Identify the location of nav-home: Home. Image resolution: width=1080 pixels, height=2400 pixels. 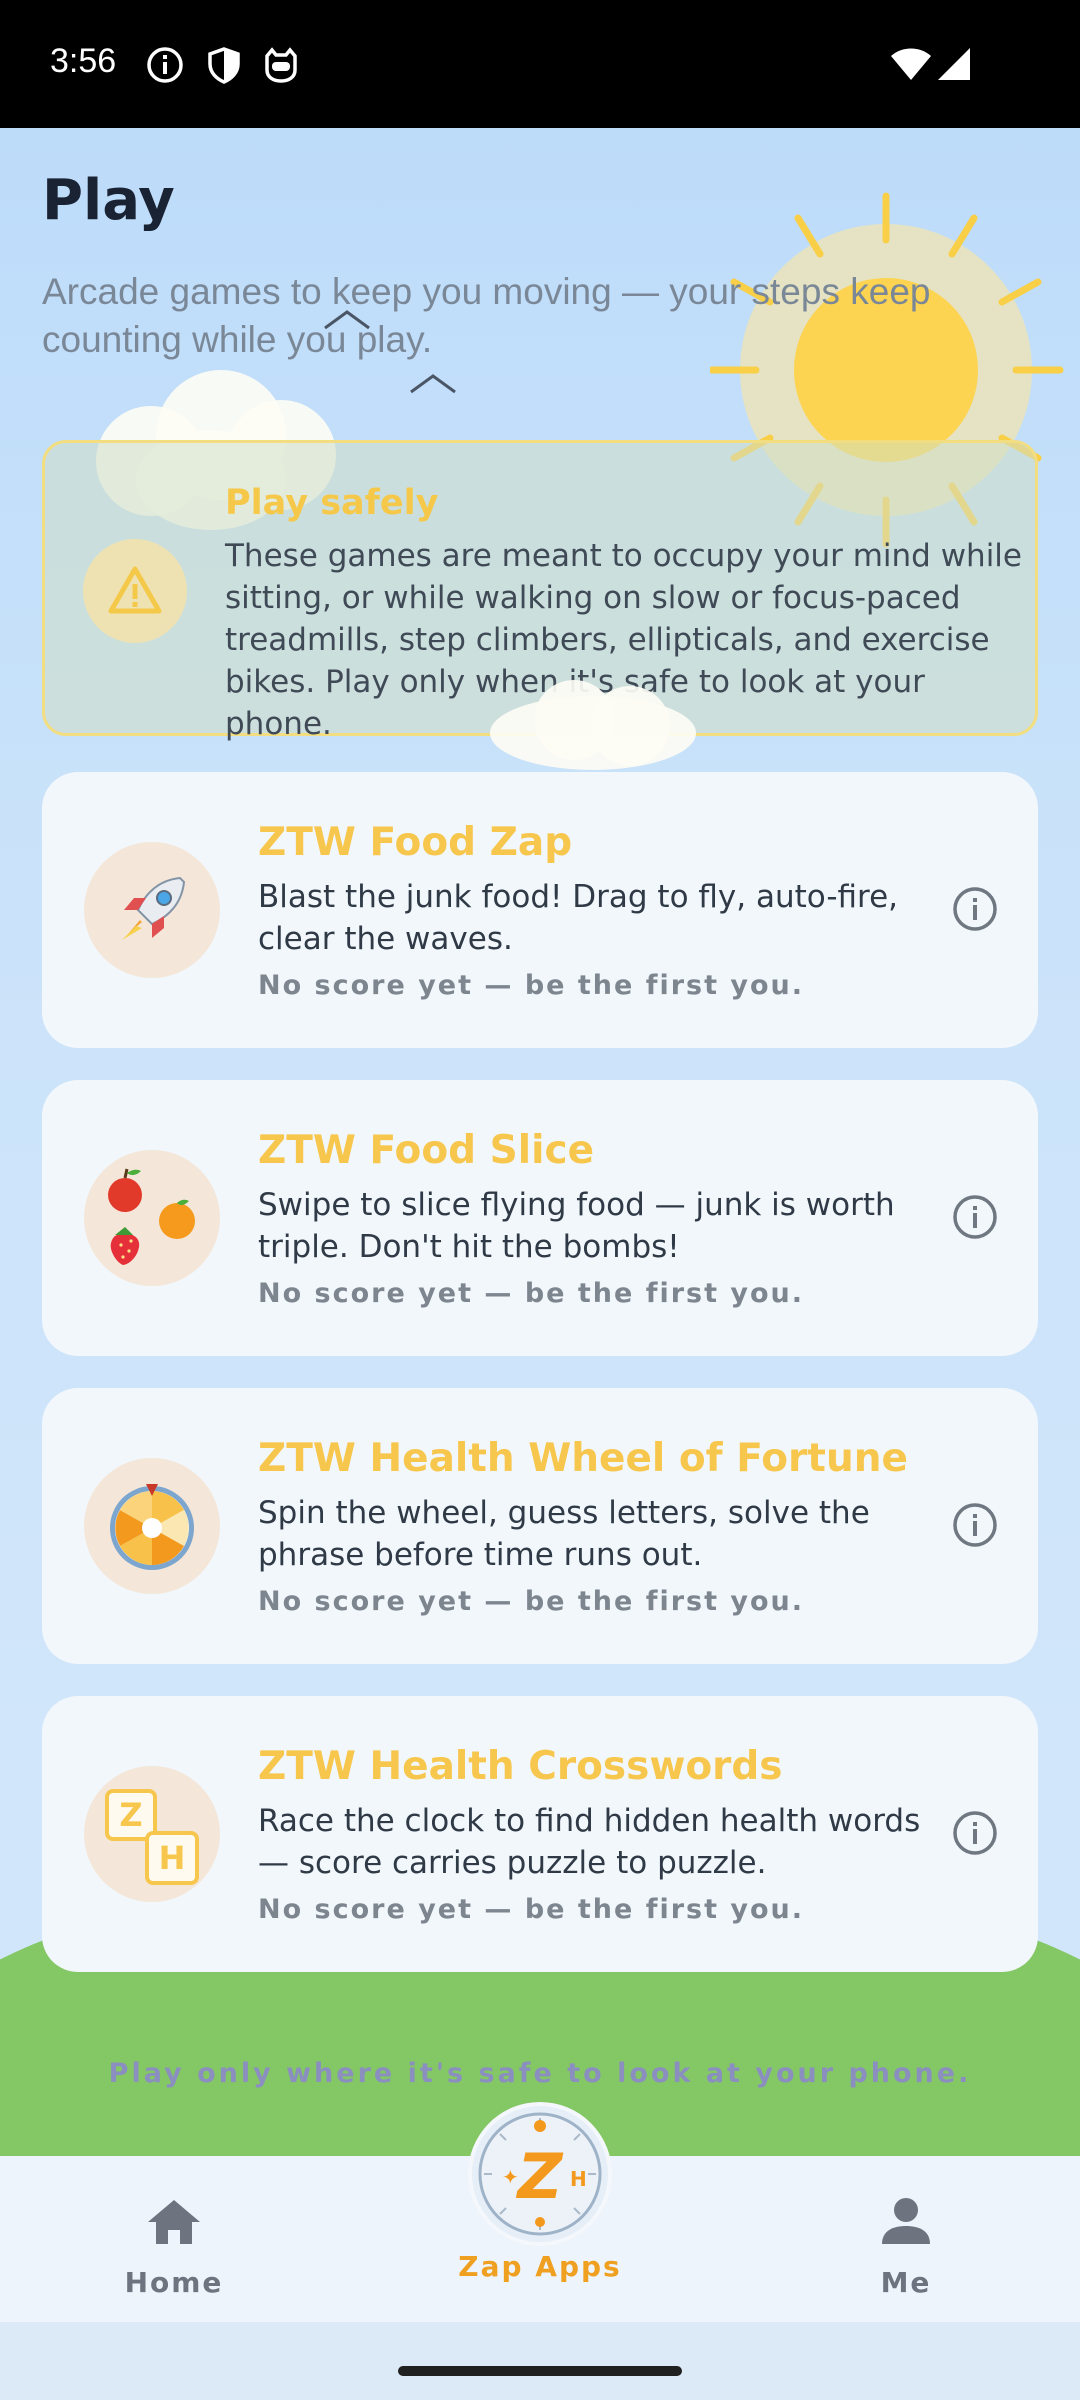
(174, 2239).